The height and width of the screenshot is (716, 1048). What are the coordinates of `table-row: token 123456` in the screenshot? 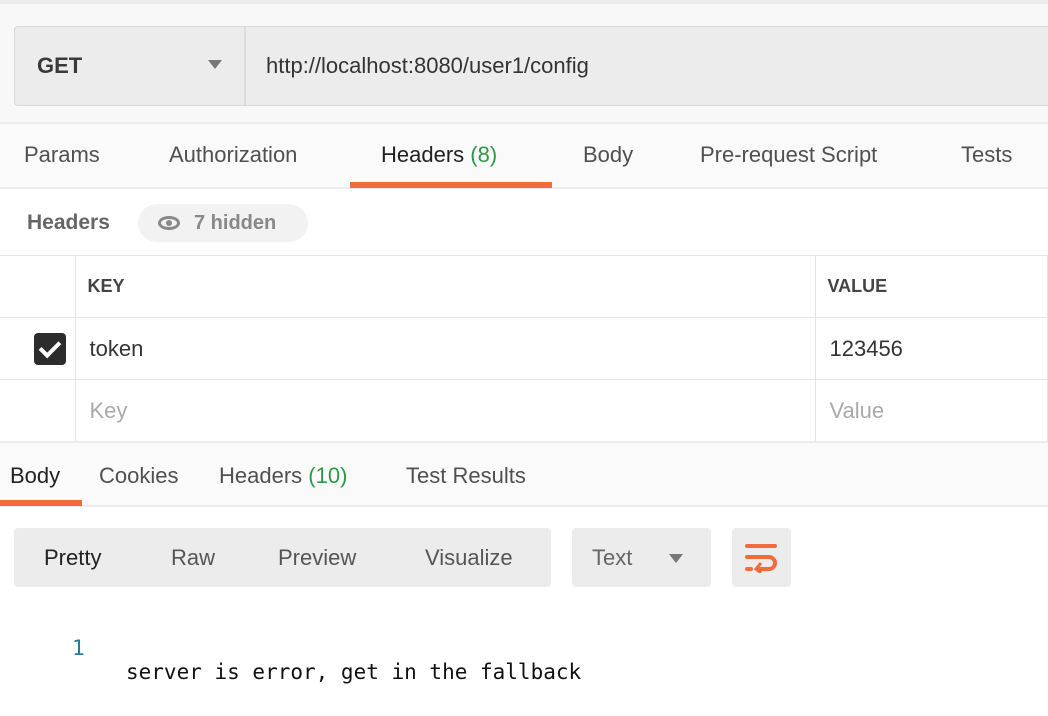 It's located at (524, 348).